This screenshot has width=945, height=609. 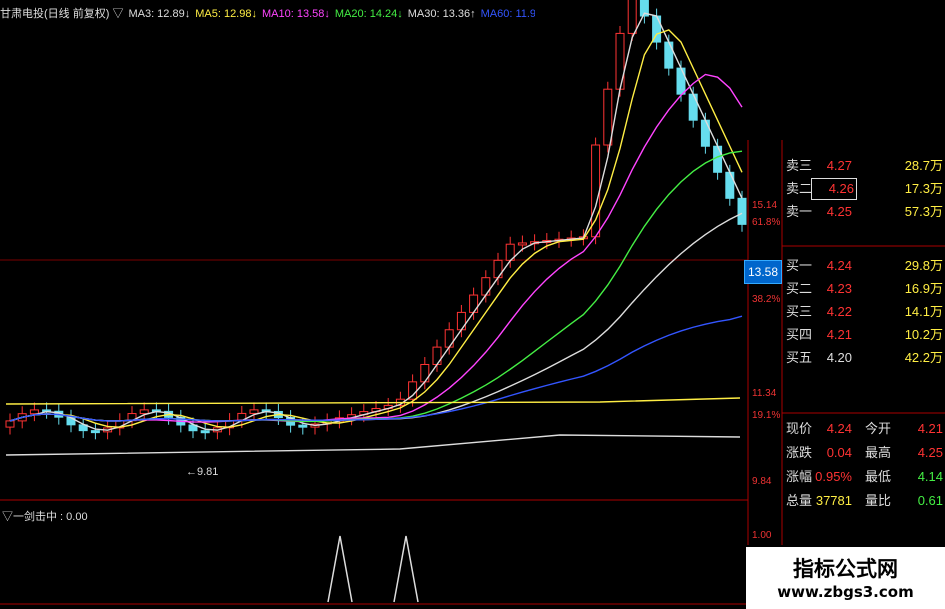 I want to click on stat-value: 4.14, so click(x=930, y=476).